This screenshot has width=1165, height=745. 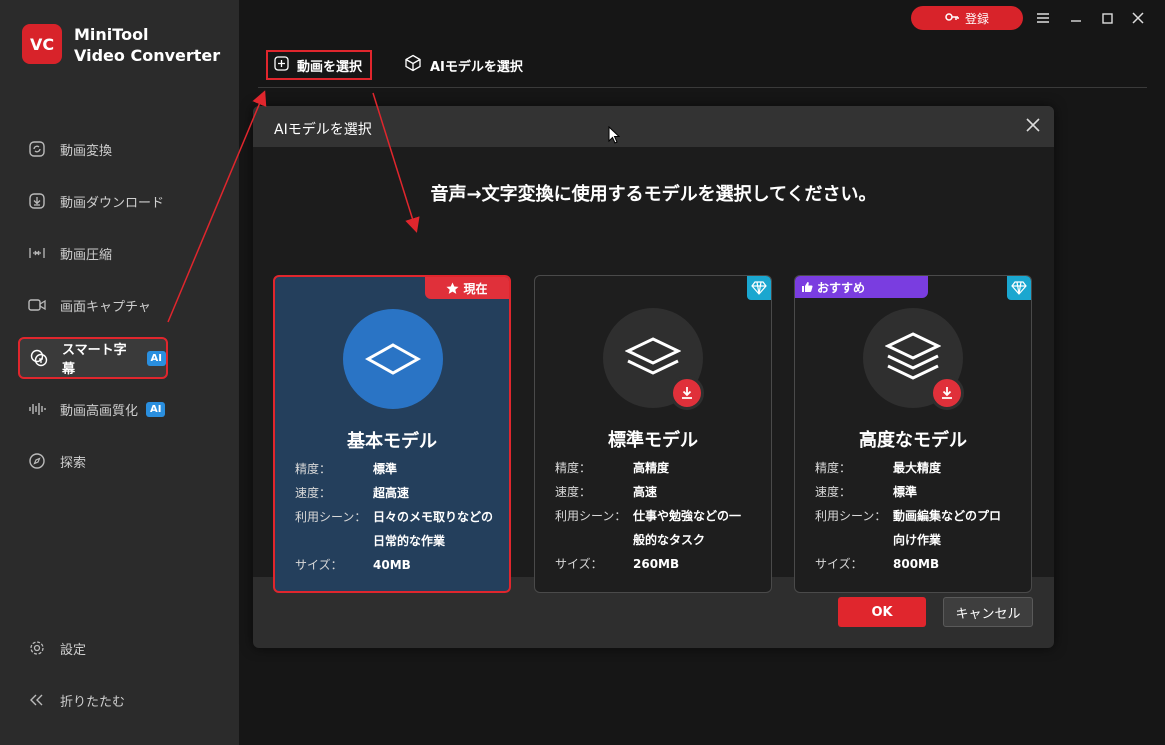 I want to click on spec-value-size: 260MB, so click(x=656, y=564).